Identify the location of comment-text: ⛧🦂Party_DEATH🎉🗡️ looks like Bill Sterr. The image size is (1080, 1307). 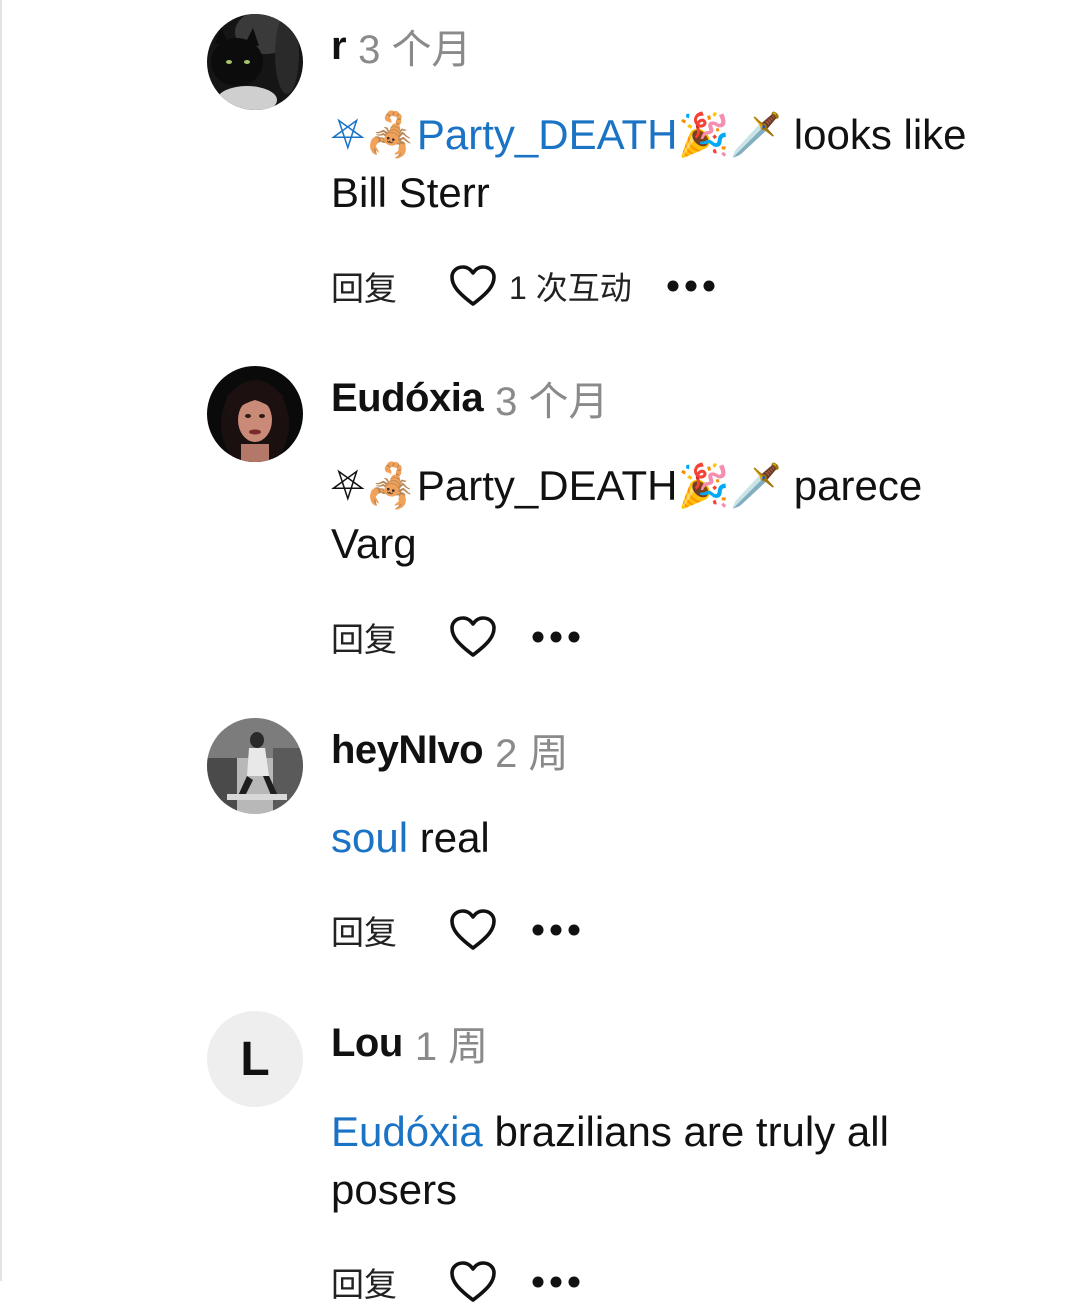
(671, 164).